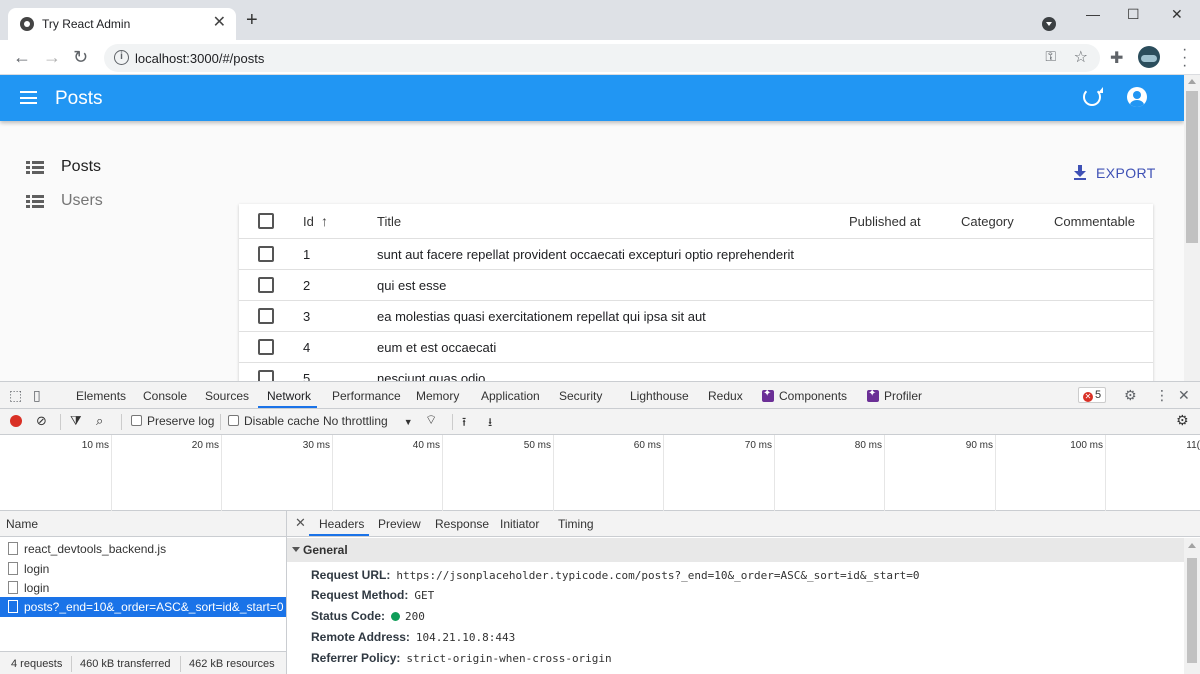  I want to click on tab-redux: Redux, so click(725, 396).